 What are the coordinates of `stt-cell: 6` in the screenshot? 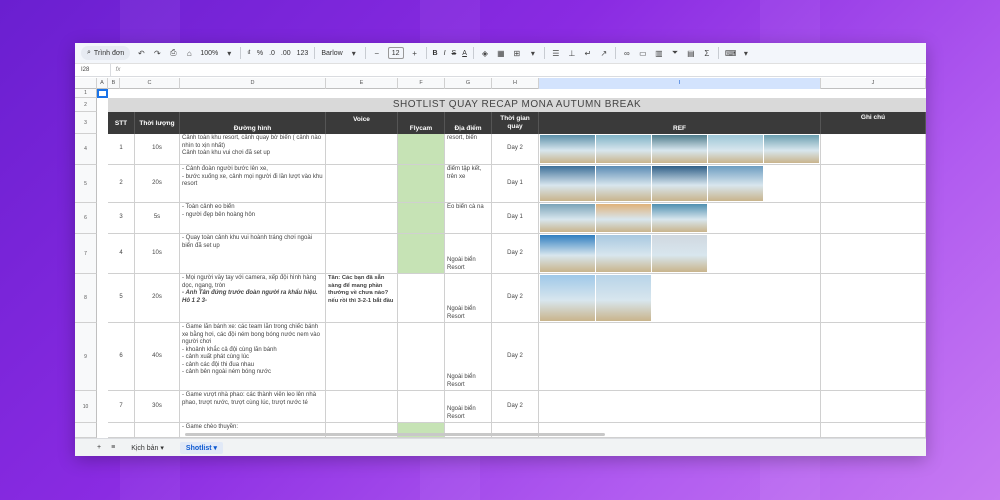 It's located at (121, 357).